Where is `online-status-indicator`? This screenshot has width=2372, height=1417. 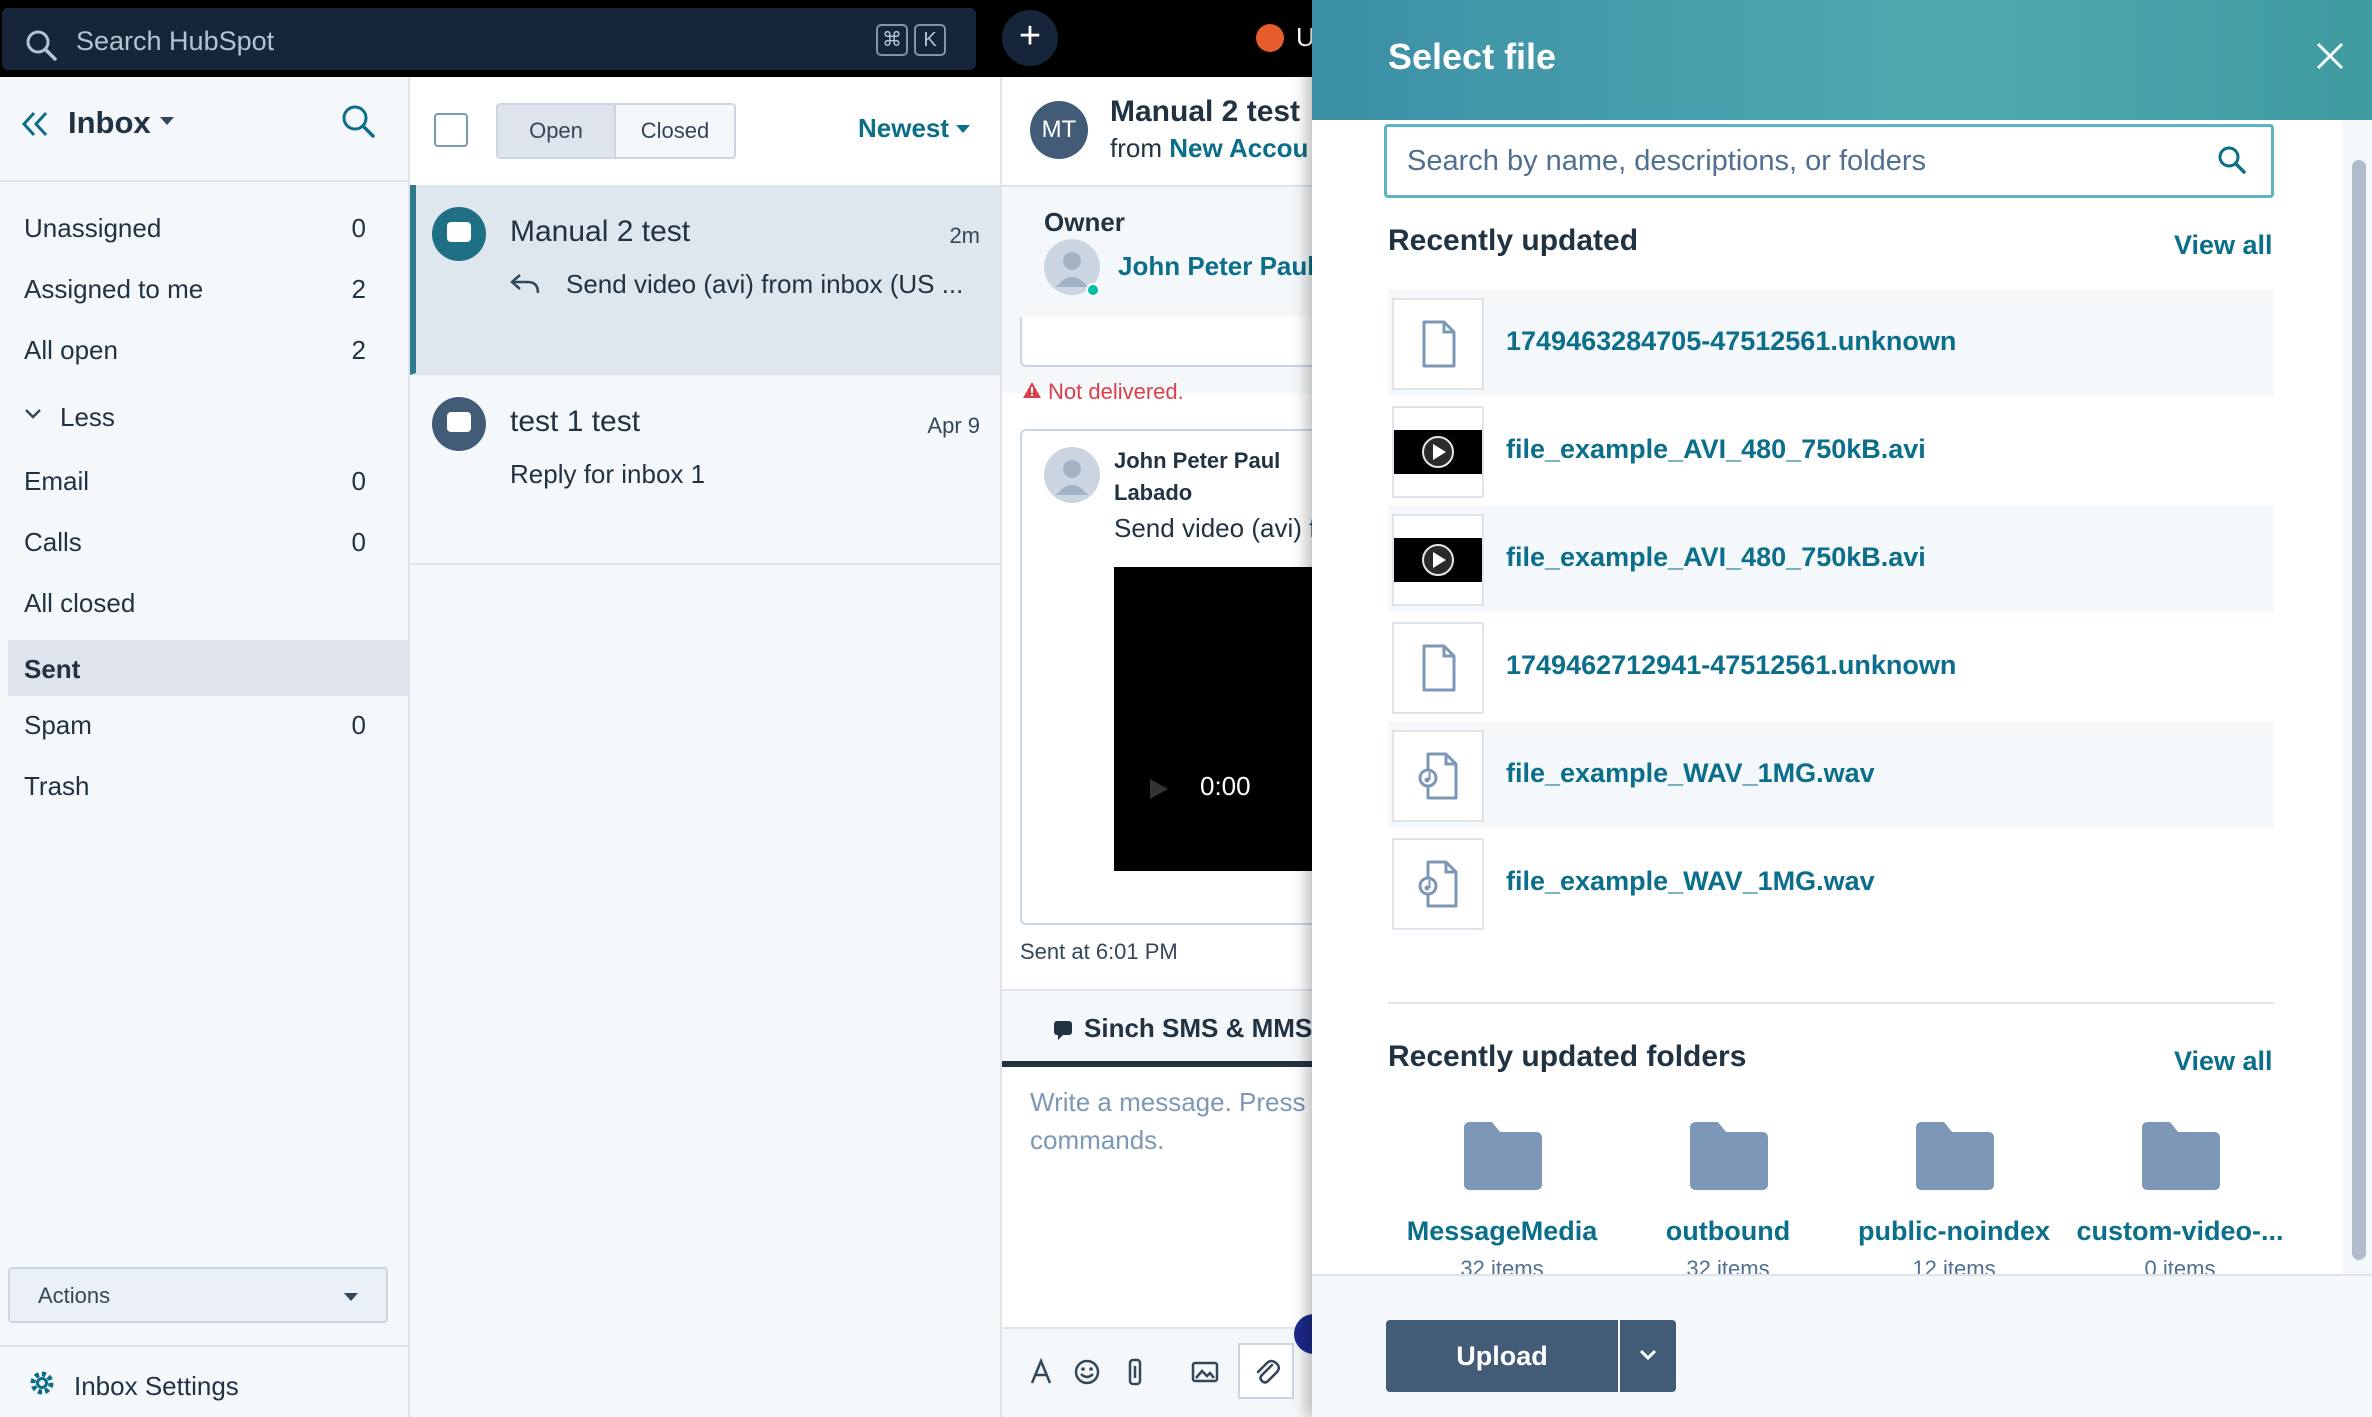 online-status-indicator is located at coordinates (1093, 290).